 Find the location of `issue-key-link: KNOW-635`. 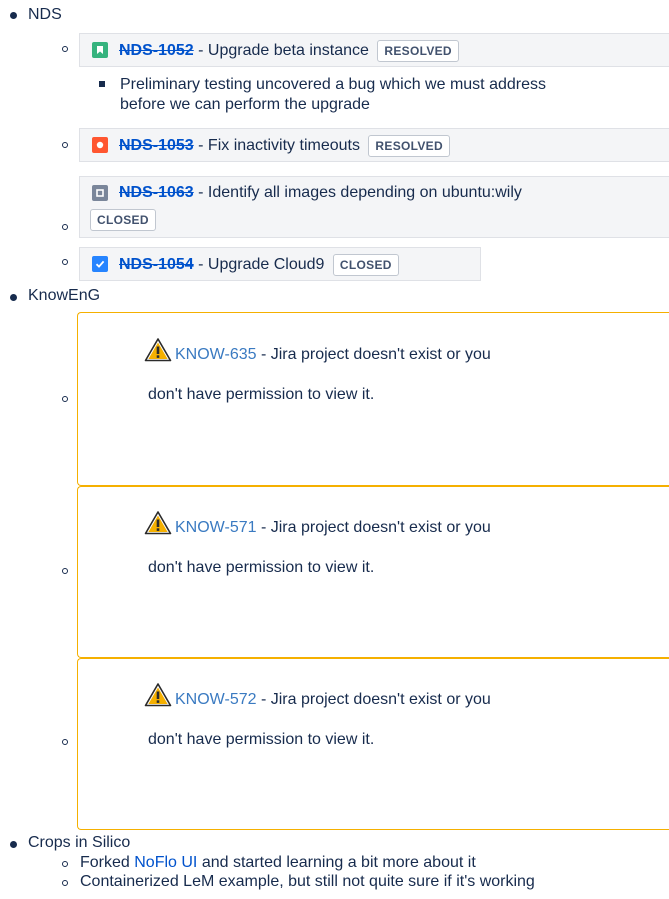

issue-key-link: KNOW-635 is located at coordinates (216, 354).